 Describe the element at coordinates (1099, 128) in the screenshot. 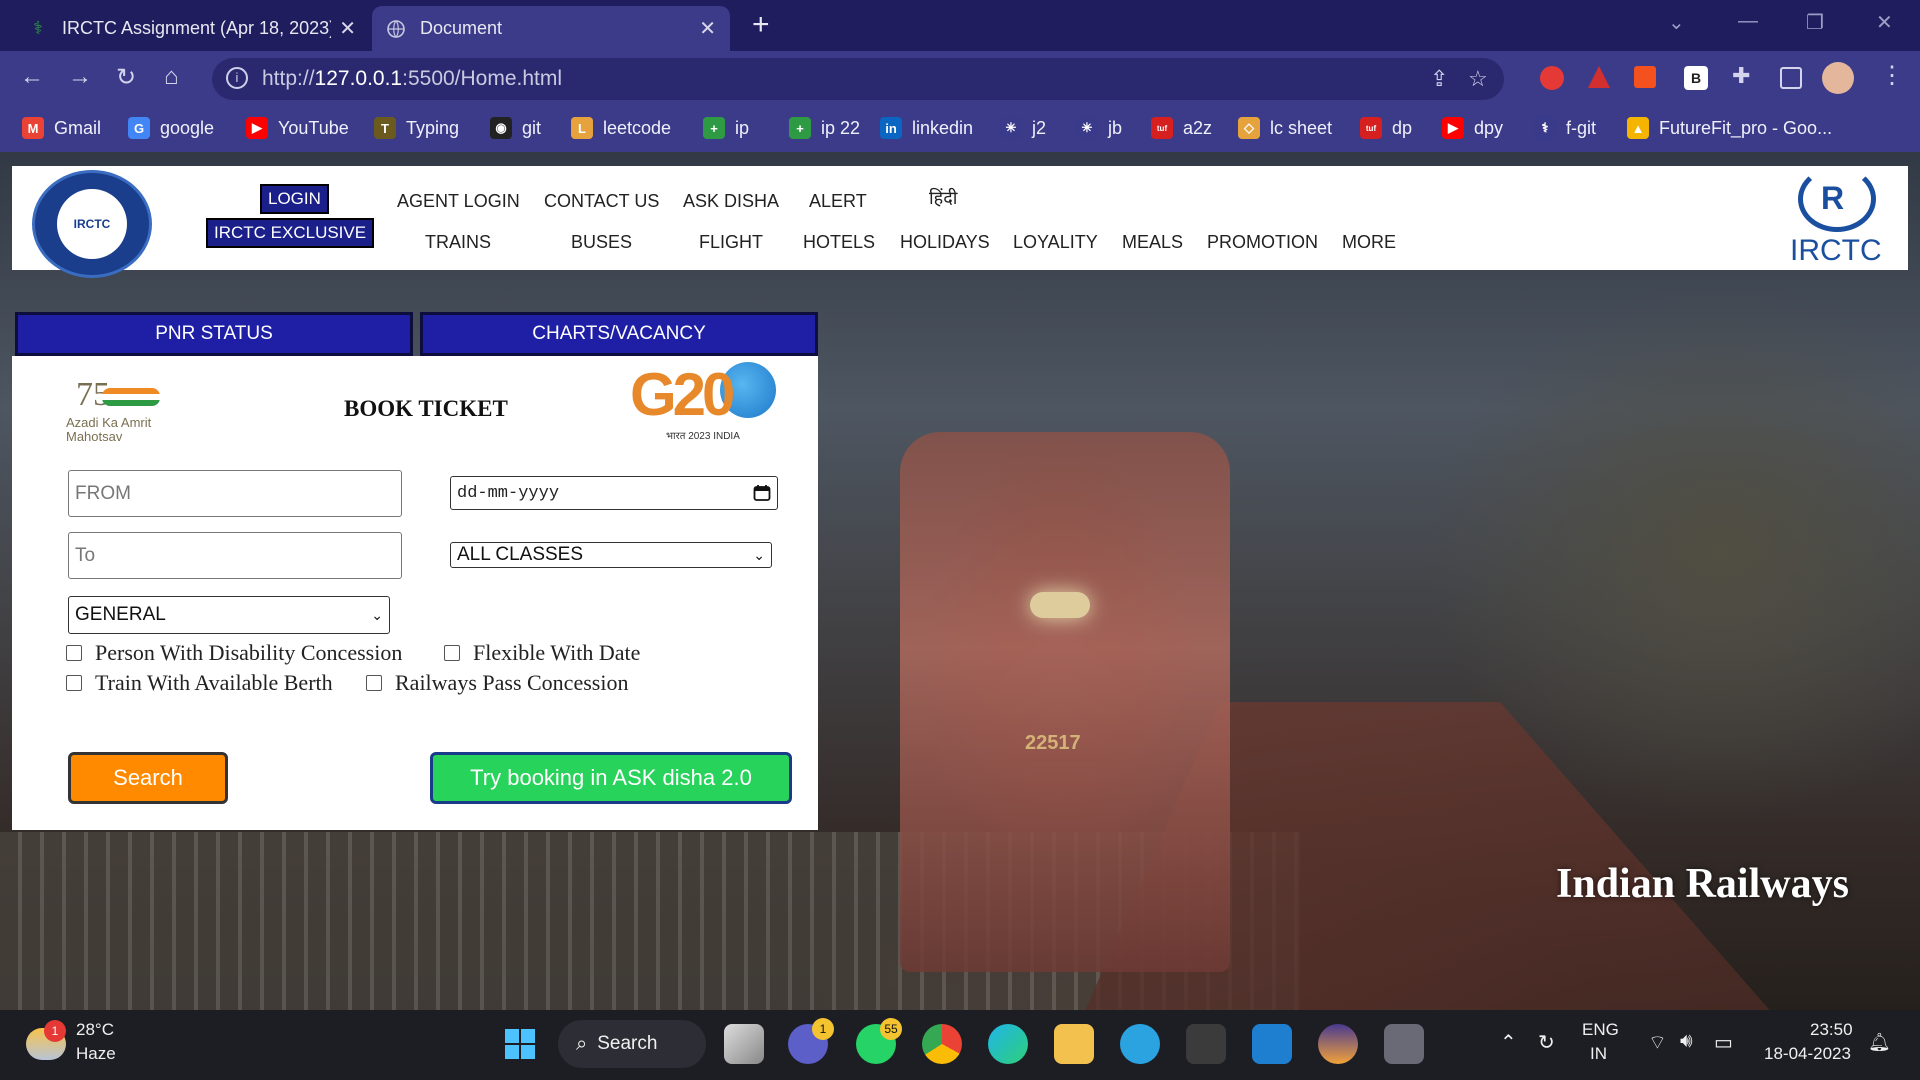

I see `bookmark-jb: ✳ jb` at that location.